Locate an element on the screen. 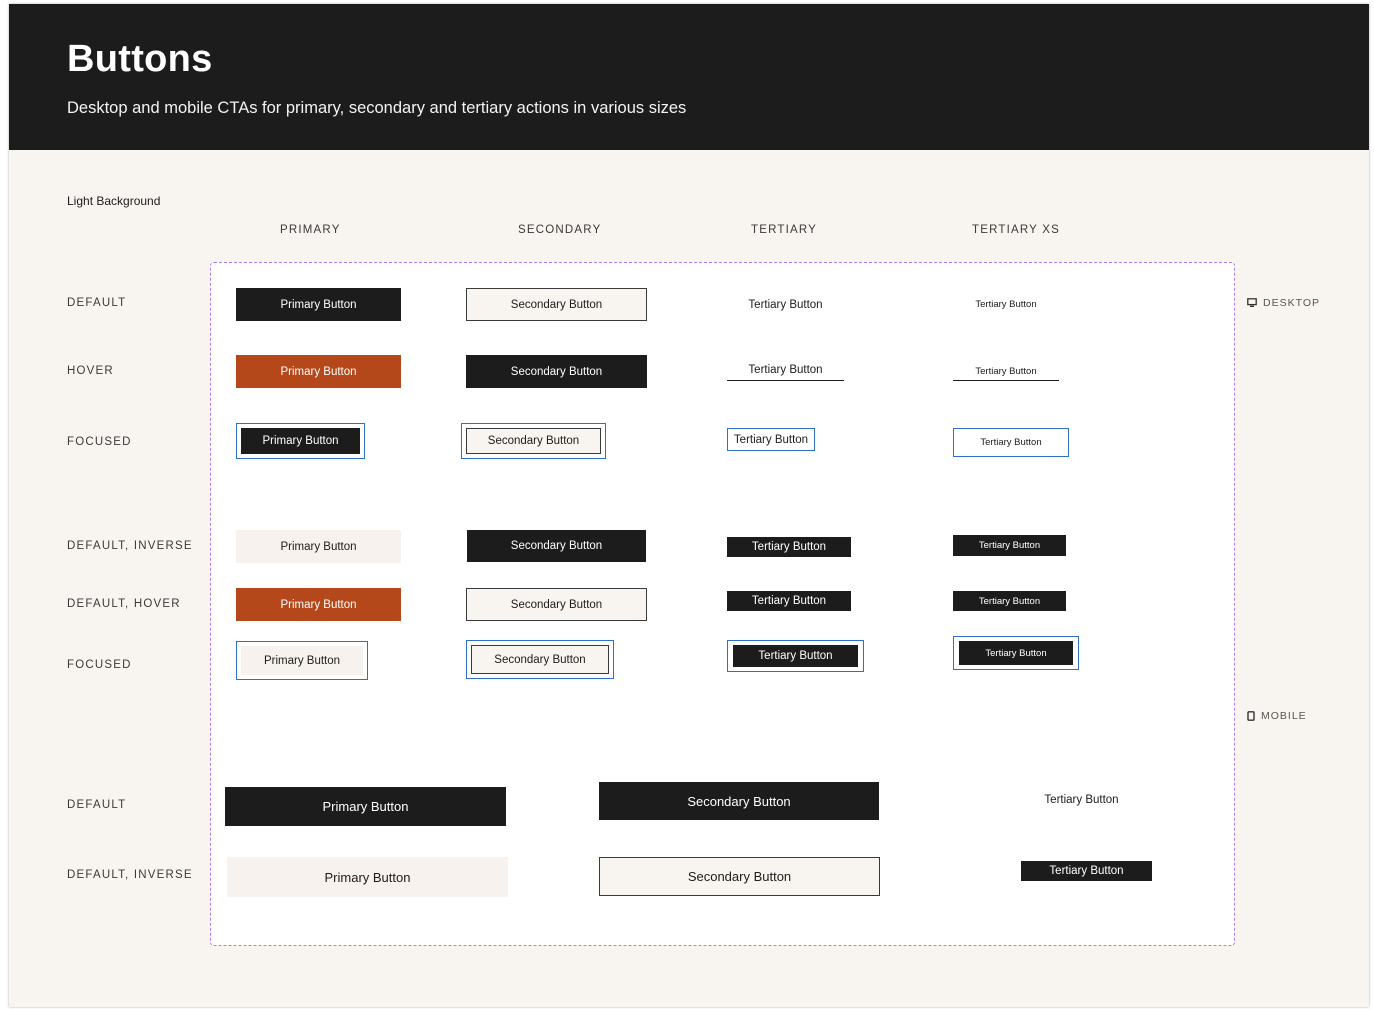 Image resolution: width=1374 pixels, height=1009 pixels. primary-button-inverse: Primary Button is located at coordinates (318, 546).